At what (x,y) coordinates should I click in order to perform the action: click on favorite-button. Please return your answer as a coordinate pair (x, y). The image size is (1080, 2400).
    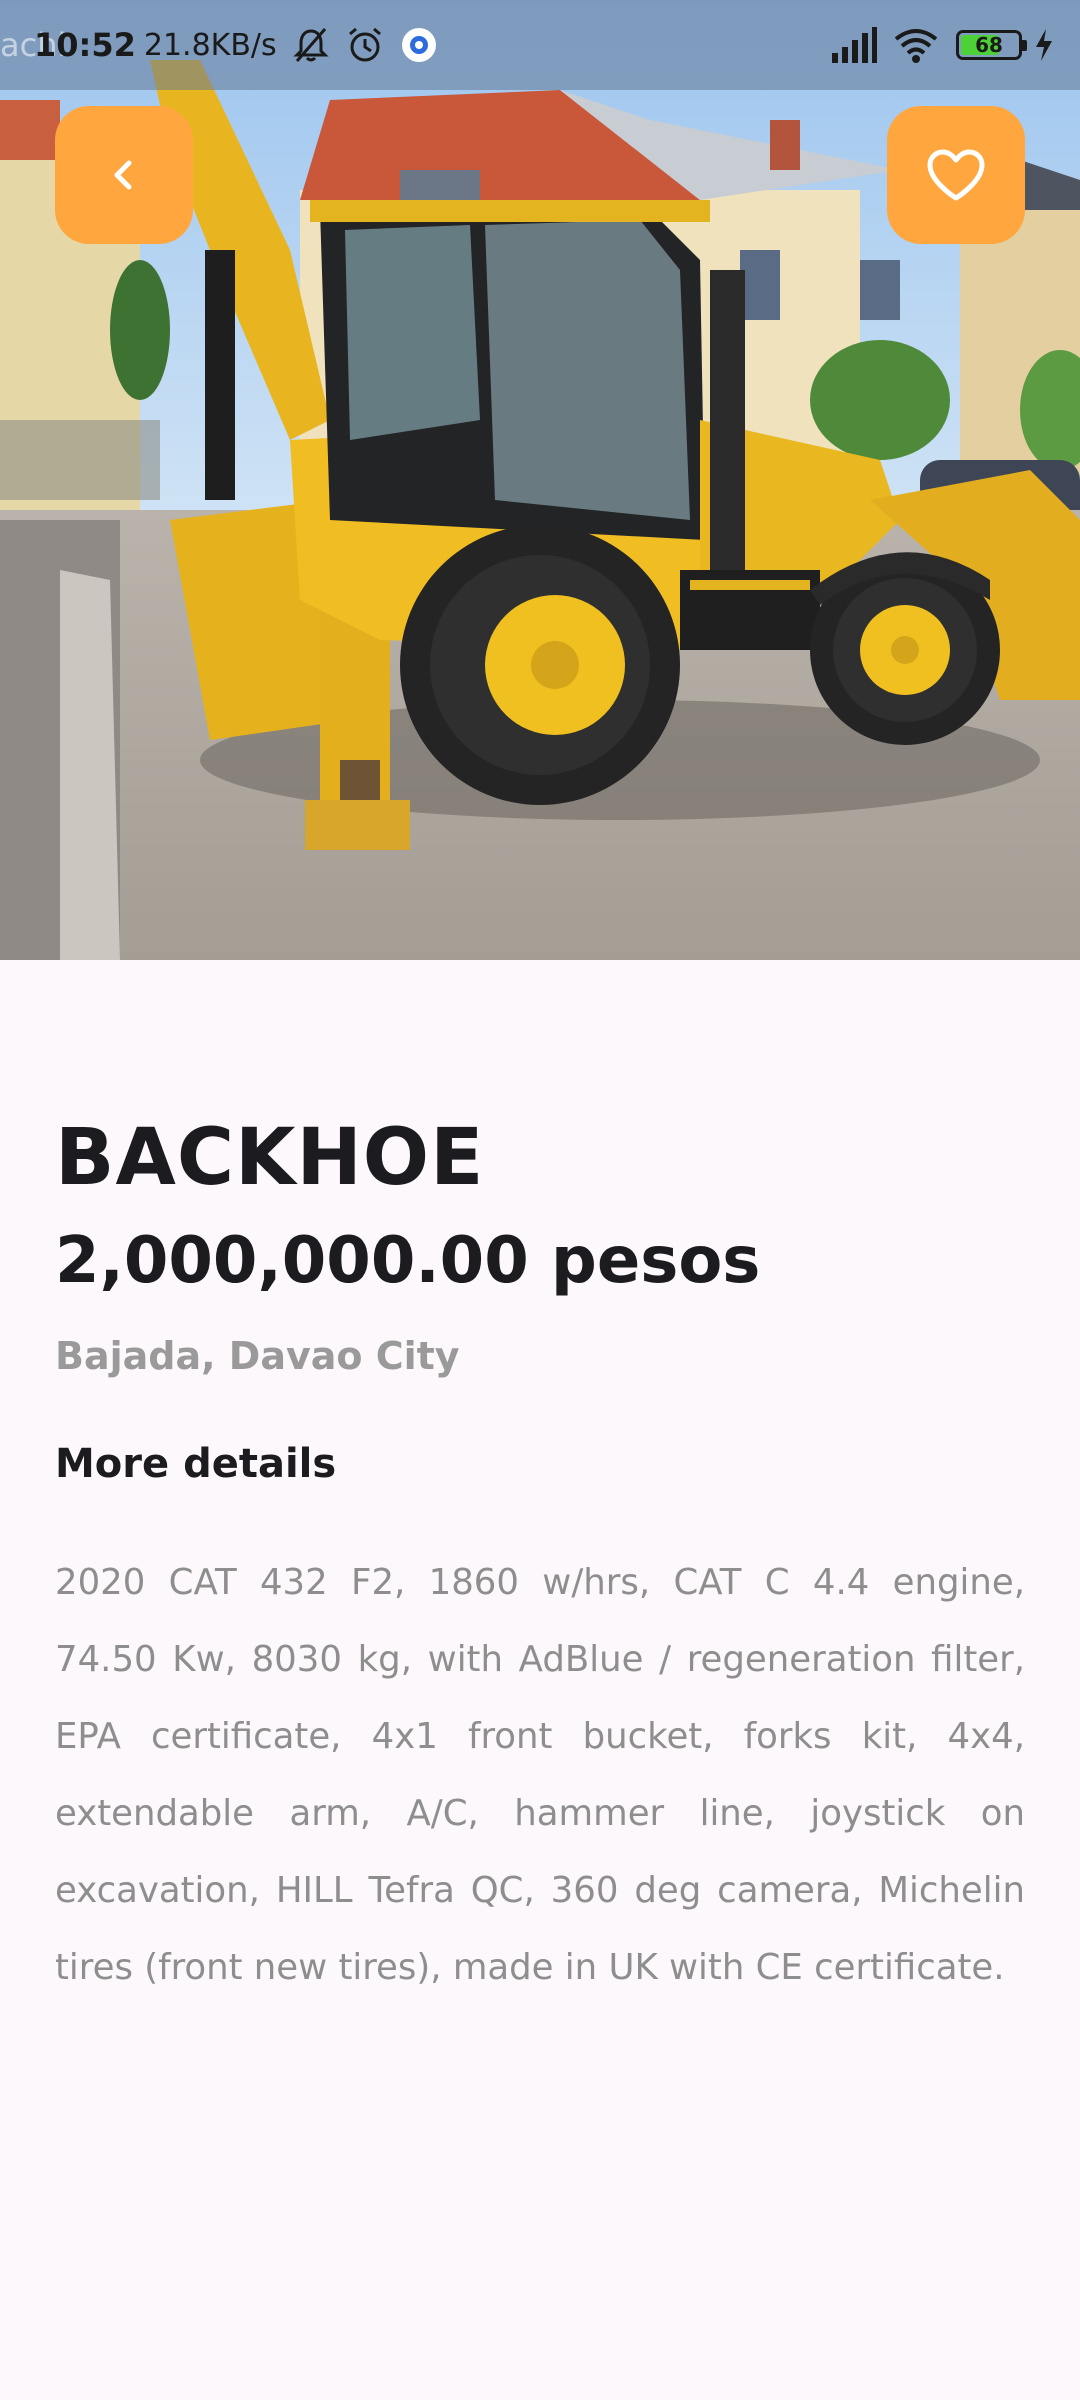
    Looking at the image, I should click on (956, 175).